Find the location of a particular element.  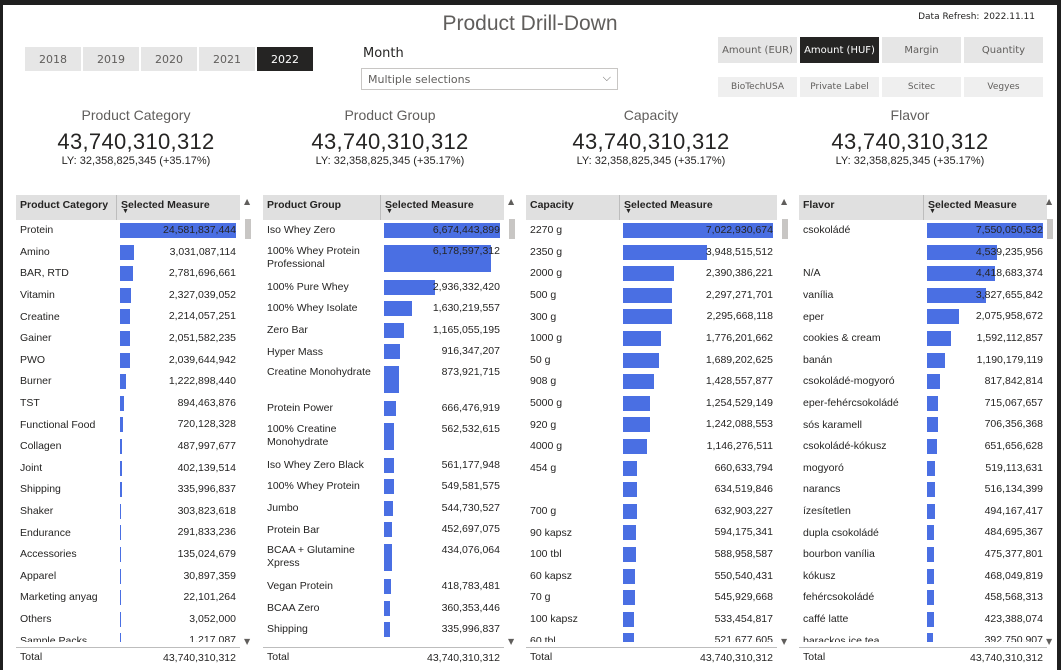

table-row: eper 2,075,958,672 is located at coordinates (923, 317).